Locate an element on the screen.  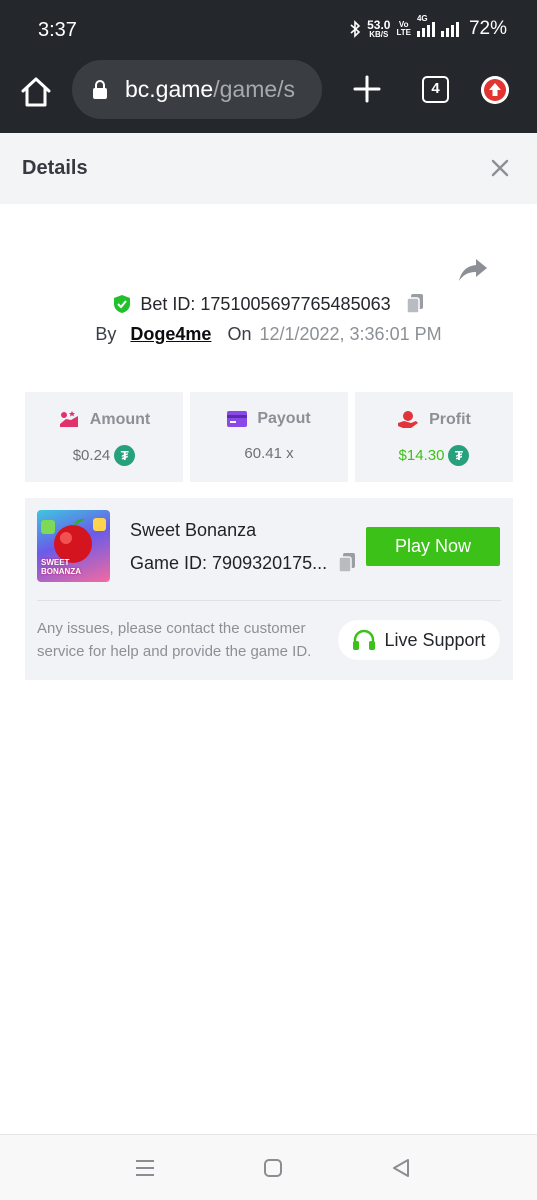
headset-icon is located at coordinates (364, 639).